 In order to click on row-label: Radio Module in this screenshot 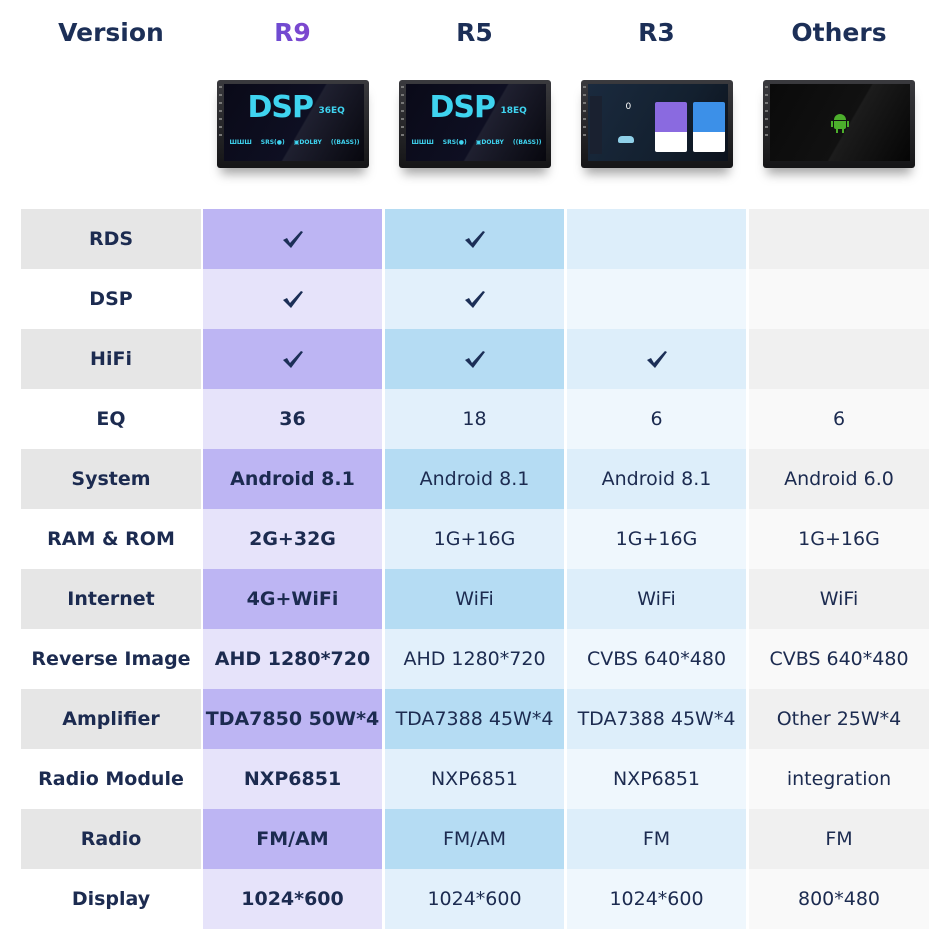, I will do `click(111, 779)`.